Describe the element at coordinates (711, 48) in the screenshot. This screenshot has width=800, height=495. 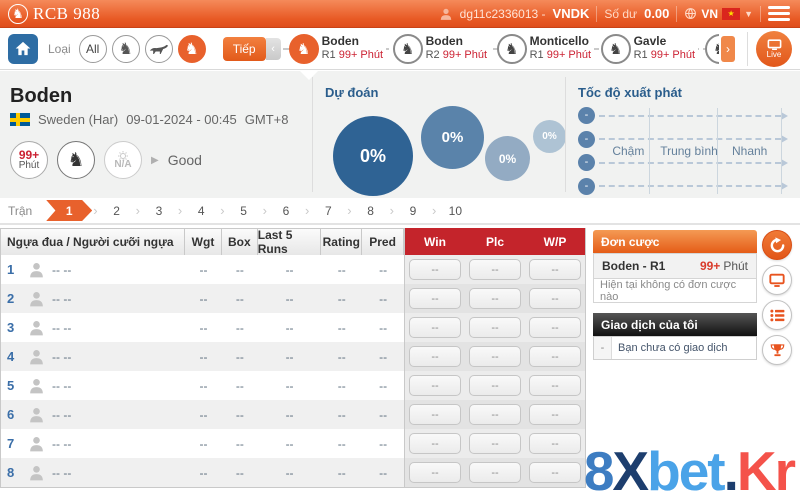
I see `race-card: ♞MonticelloR2 99+ Phút` at that location.